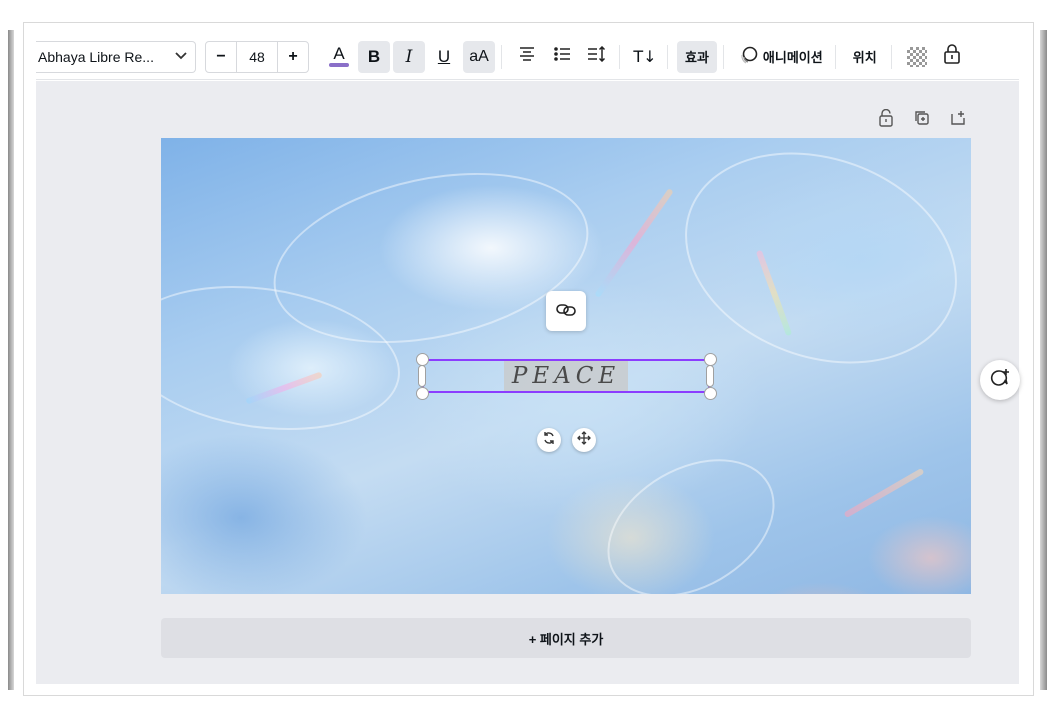 This screenshot has width=1056, height=720. I want to click on position-button: 위치, so click(865, 57).